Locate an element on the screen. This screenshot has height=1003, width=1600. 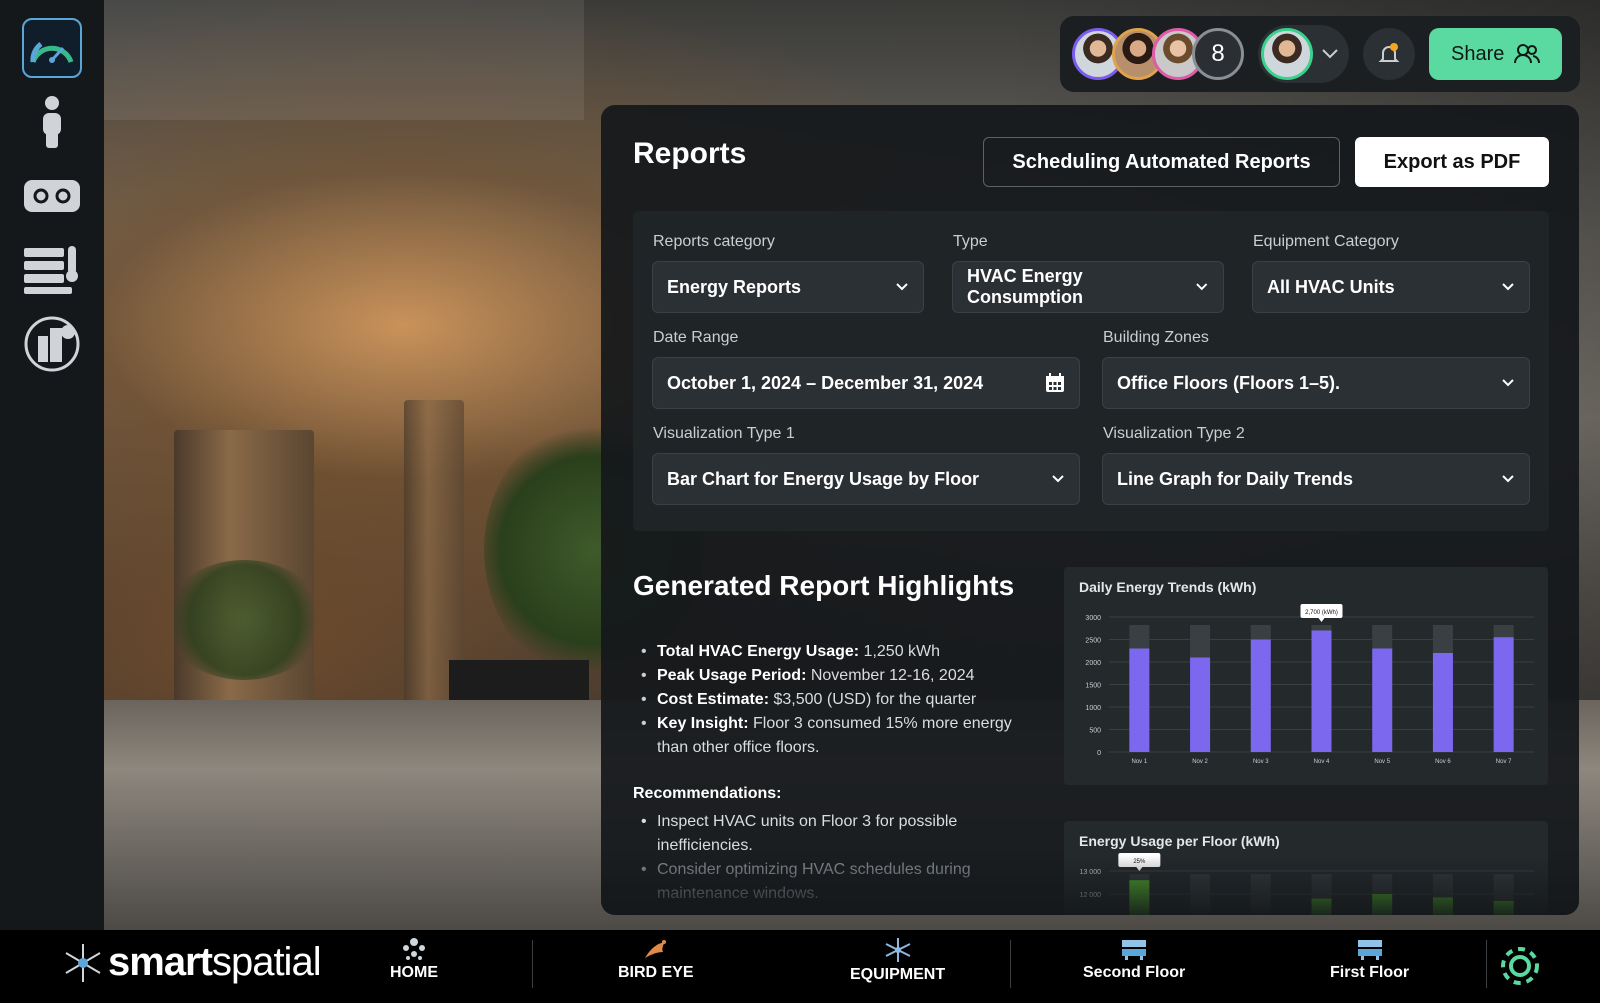
highlight-value: 1,250 kWh is located at coordinates (900, 651).